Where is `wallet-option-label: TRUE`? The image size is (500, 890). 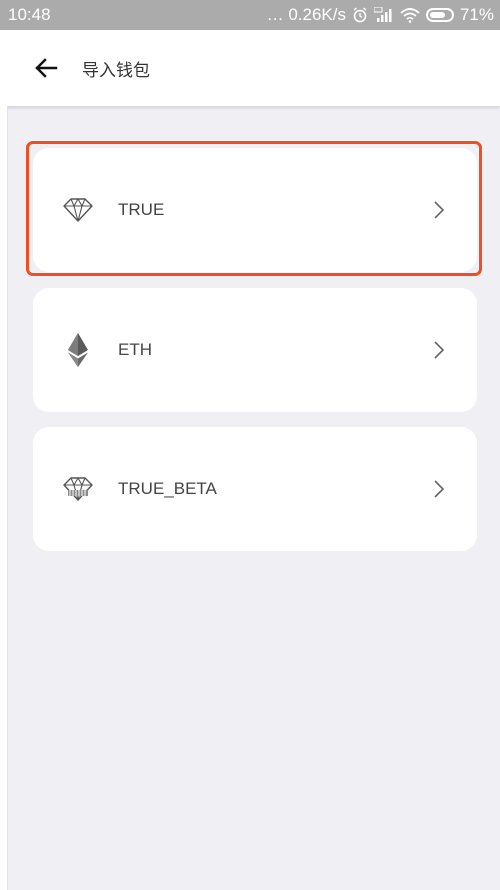 wallet-option-label: TRUE is located at coordinates (141, 209).